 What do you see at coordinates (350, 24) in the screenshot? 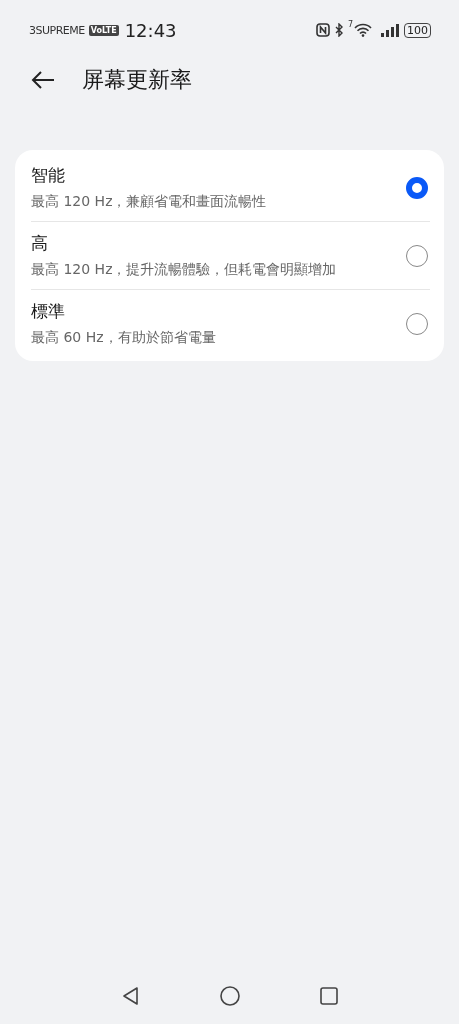
I see `wifi-standard-label: 7` at bounding box center [350, 24].